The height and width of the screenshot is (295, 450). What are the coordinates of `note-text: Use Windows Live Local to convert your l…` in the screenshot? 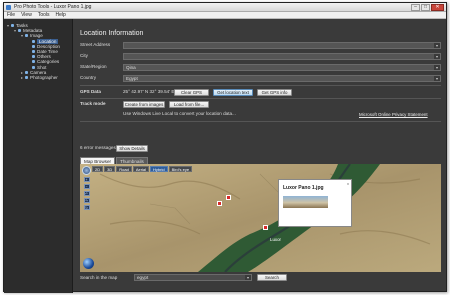 It's located at (179, 113).